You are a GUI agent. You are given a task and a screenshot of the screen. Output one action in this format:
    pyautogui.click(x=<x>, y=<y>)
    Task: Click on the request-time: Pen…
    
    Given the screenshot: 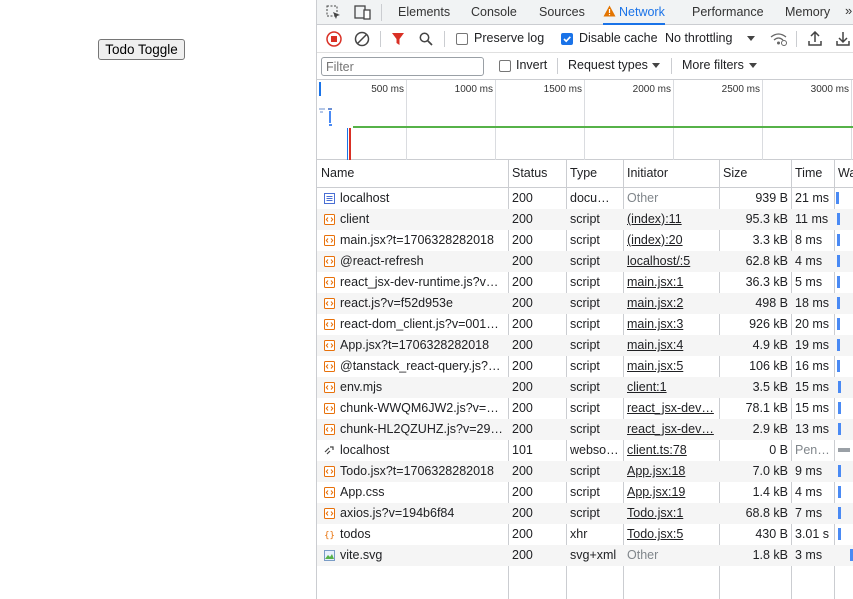 What is the action you would take?
    pyautogui.click(x=812, y=450)
    